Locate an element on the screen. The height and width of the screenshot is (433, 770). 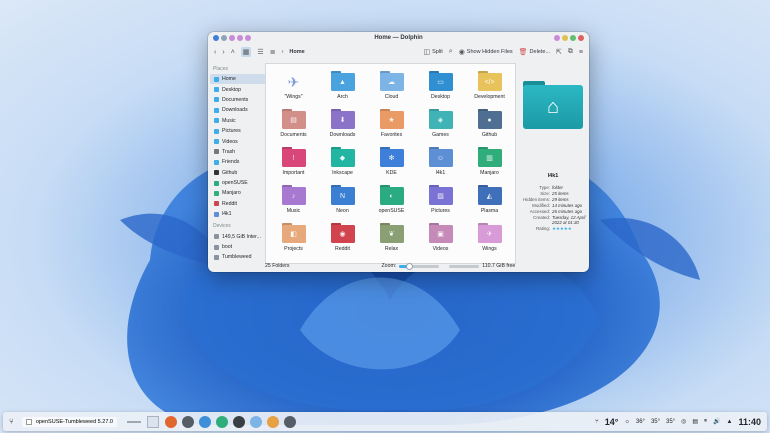
folder-item: ▭ Desktop is located at coordinates (440, 87).